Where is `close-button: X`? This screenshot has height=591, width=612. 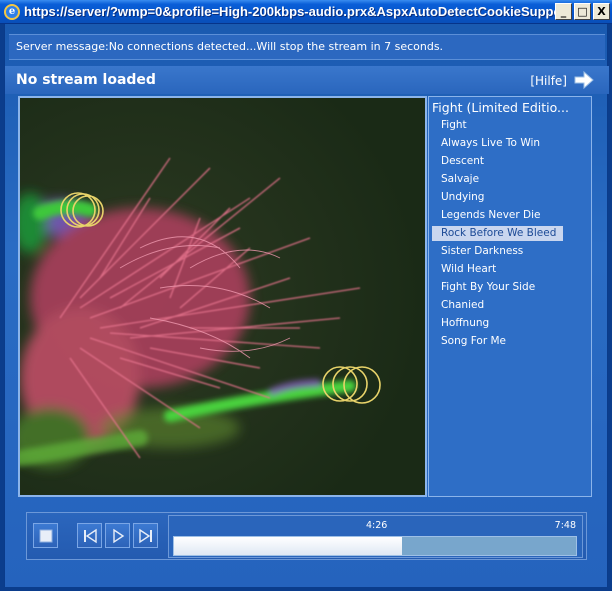 close-button: X is located at coordinates (601, 11).